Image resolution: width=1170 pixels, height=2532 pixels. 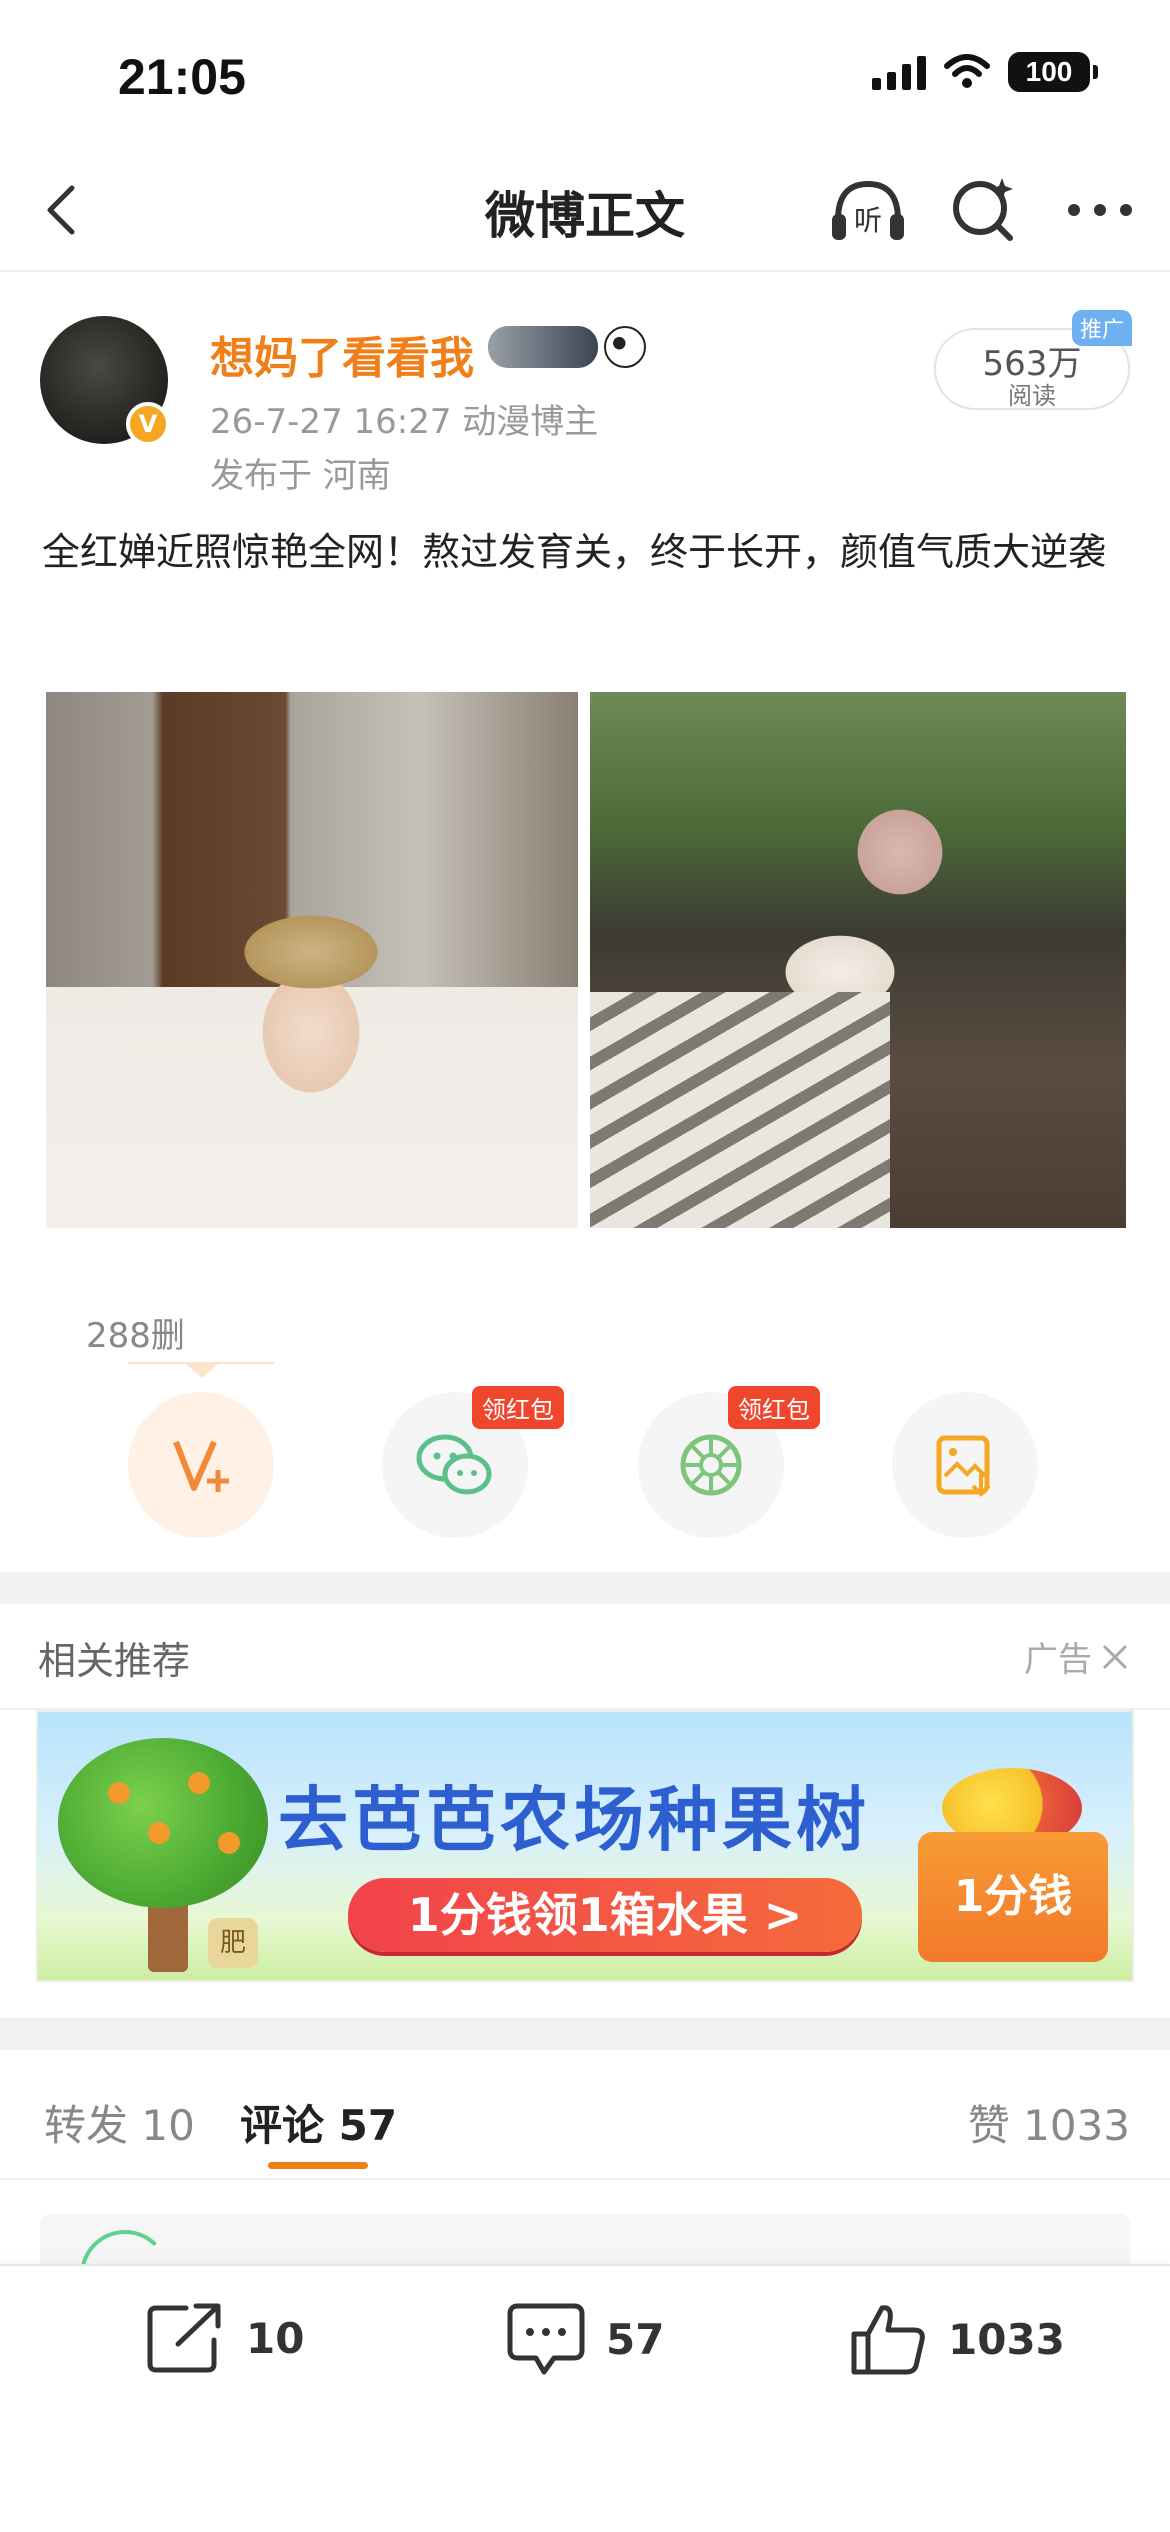 I want to click on active-tab-indicator, so click(x=318, y=2165).